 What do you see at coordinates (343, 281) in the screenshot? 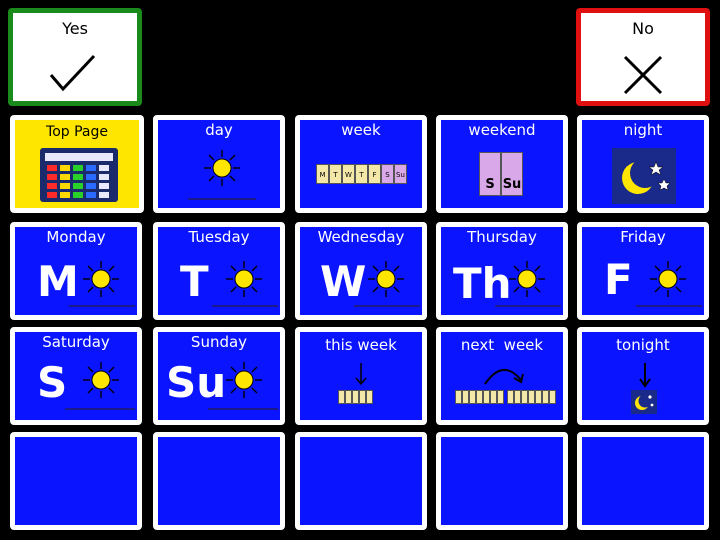
I see `wednesday-letter: W` at bounding box center [343, 281].